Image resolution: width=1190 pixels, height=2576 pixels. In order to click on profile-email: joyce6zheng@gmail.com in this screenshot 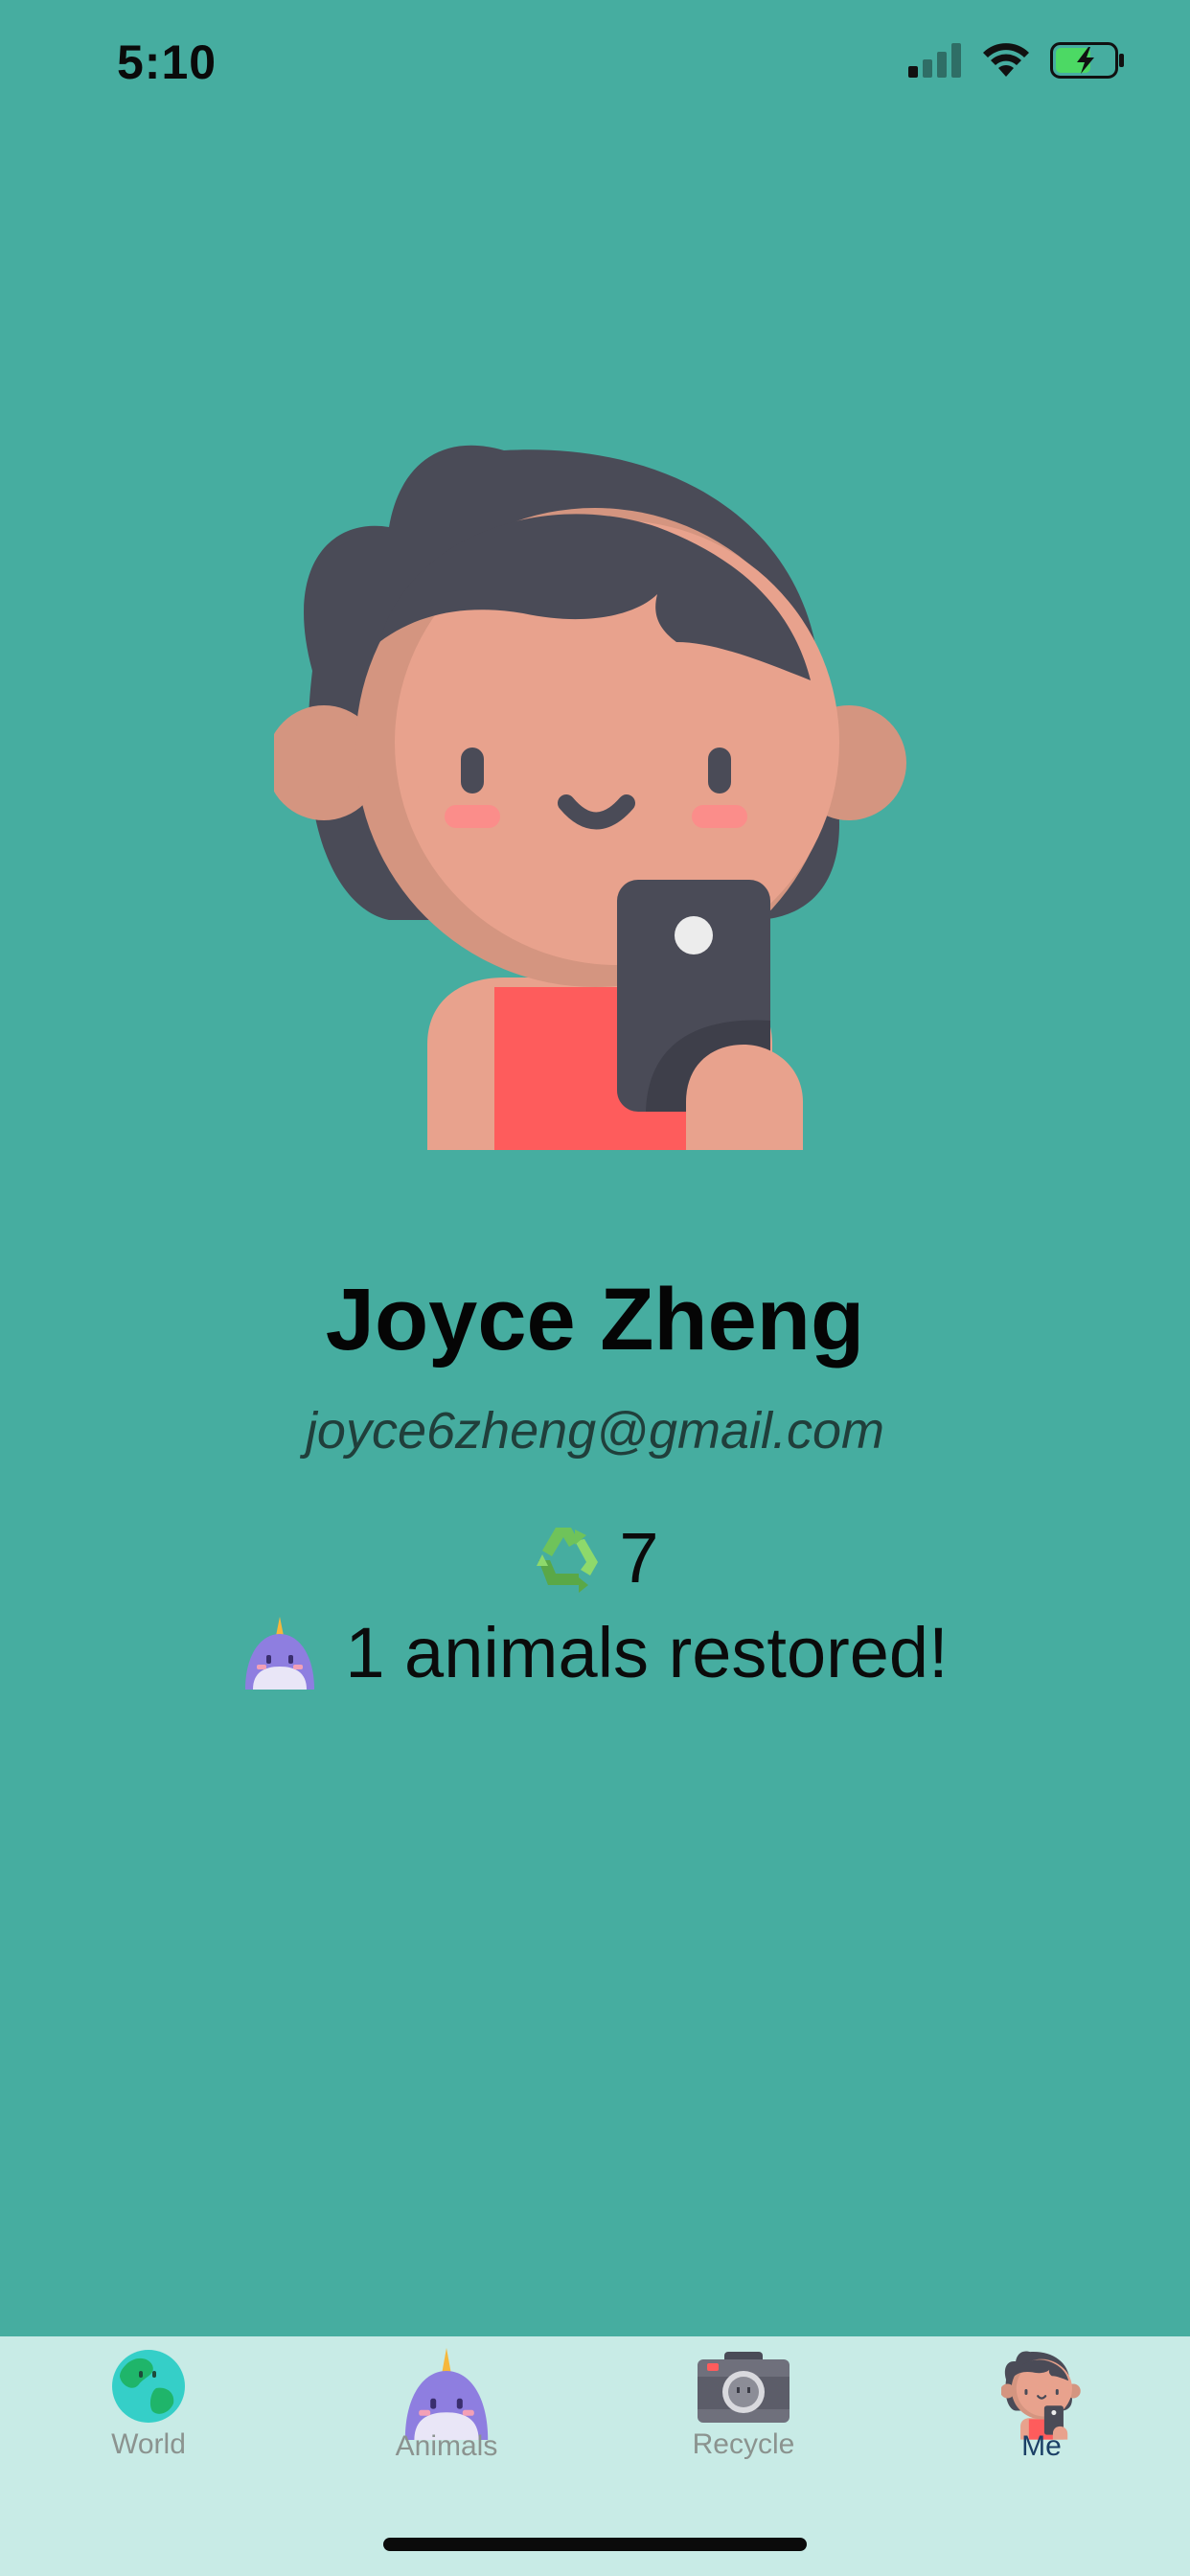, I will do `click(595, 1431)`.